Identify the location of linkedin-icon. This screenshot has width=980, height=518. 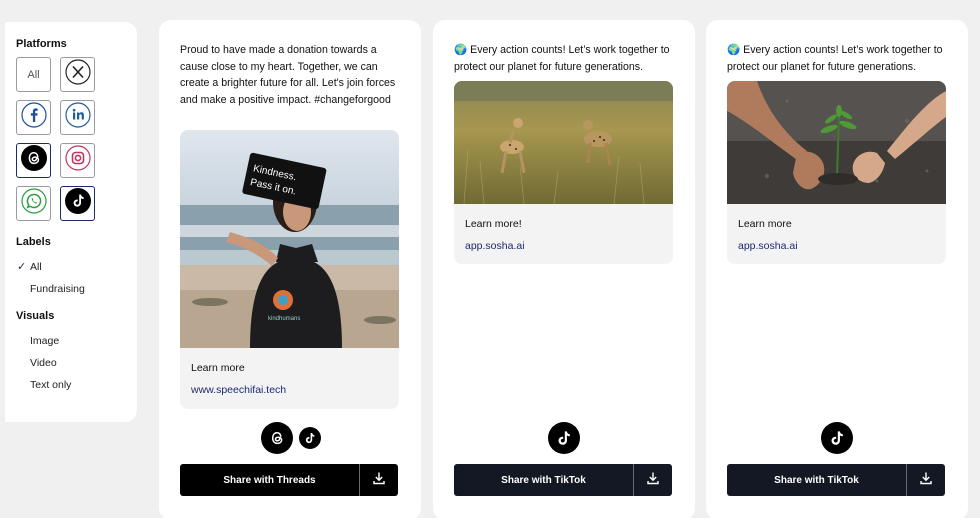
(77, 117).